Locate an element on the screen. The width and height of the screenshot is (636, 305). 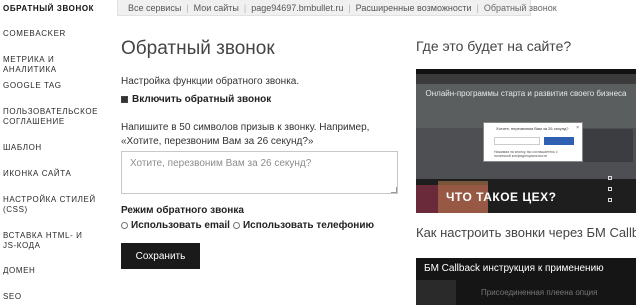
breadcrumb-advanced: Расширенные возможности is located at coordinates (414, 8).